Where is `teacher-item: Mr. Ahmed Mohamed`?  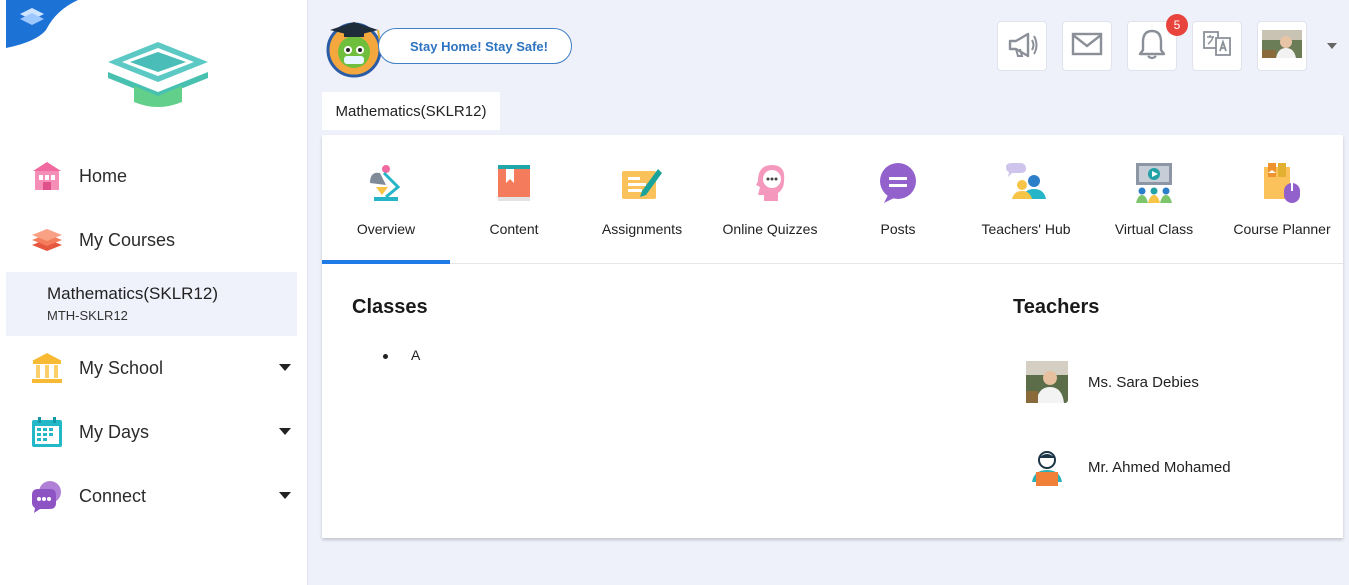 teacher-item: Mr. Ahmed Mohamed is located at coordinates (1176, 467).